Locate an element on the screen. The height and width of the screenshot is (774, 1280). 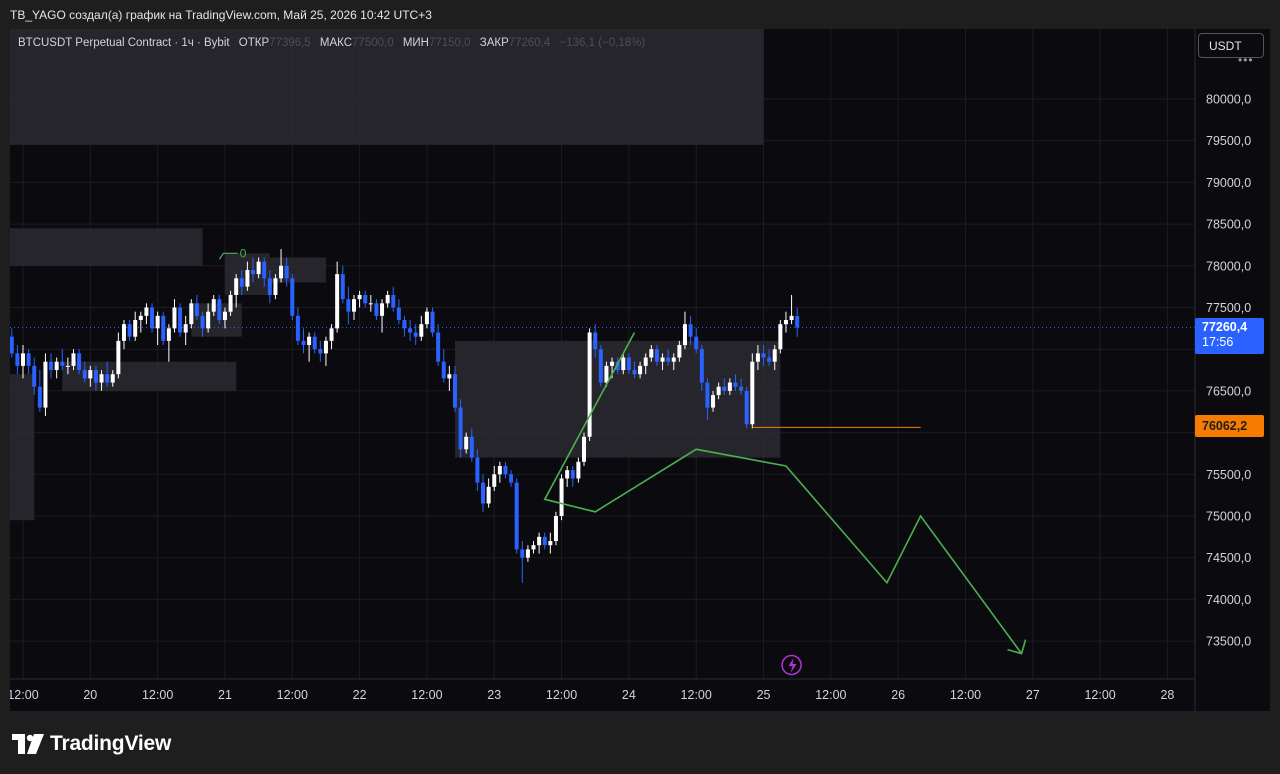
lightning-icon is located at coordinates (792, 665).